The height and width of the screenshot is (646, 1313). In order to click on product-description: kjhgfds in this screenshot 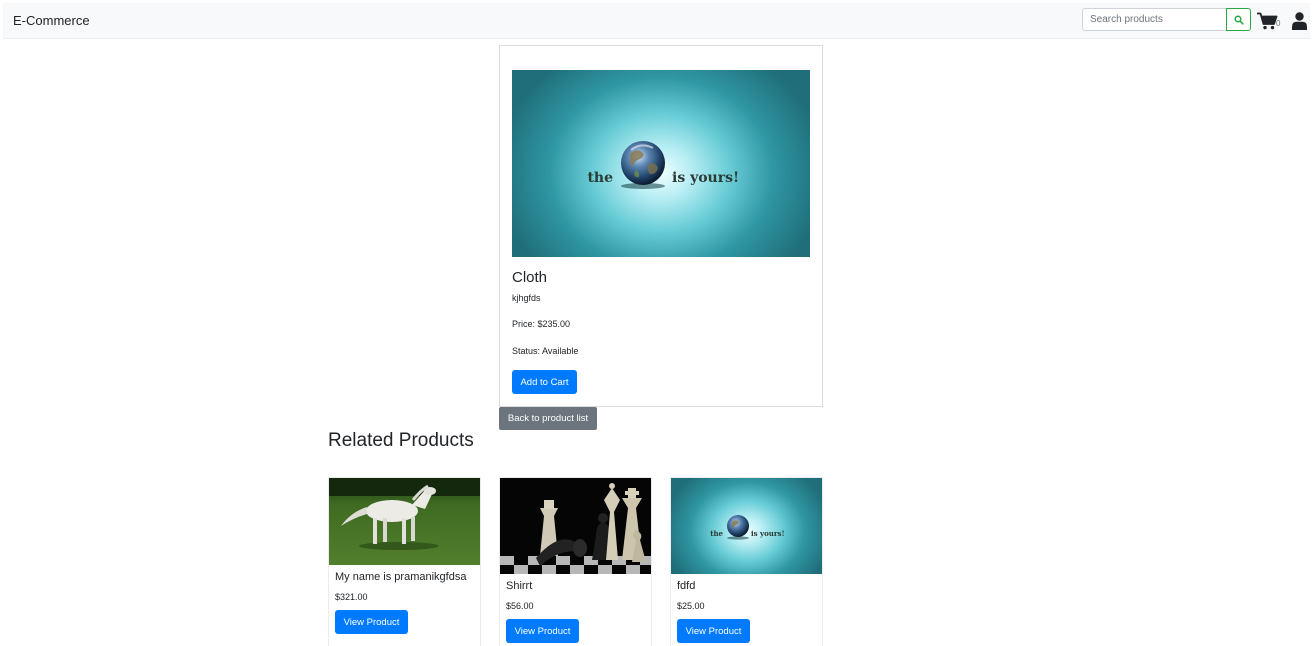, I will do `click(526, 298)`.